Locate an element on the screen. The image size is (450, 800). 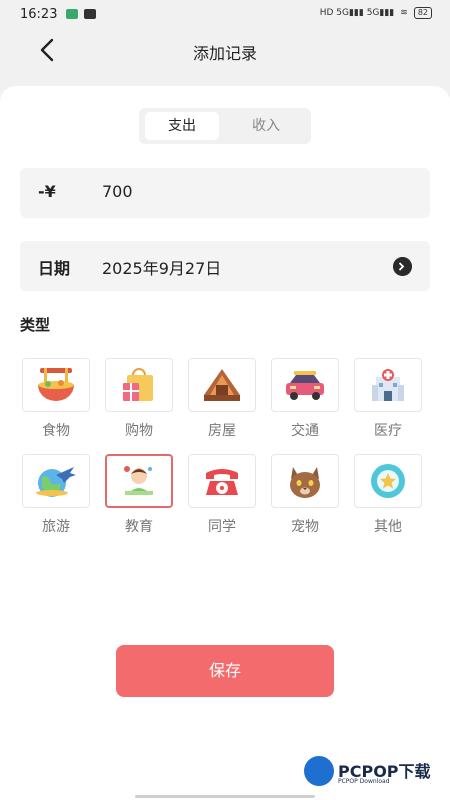
student-icon is located at coordinates (138, 480).